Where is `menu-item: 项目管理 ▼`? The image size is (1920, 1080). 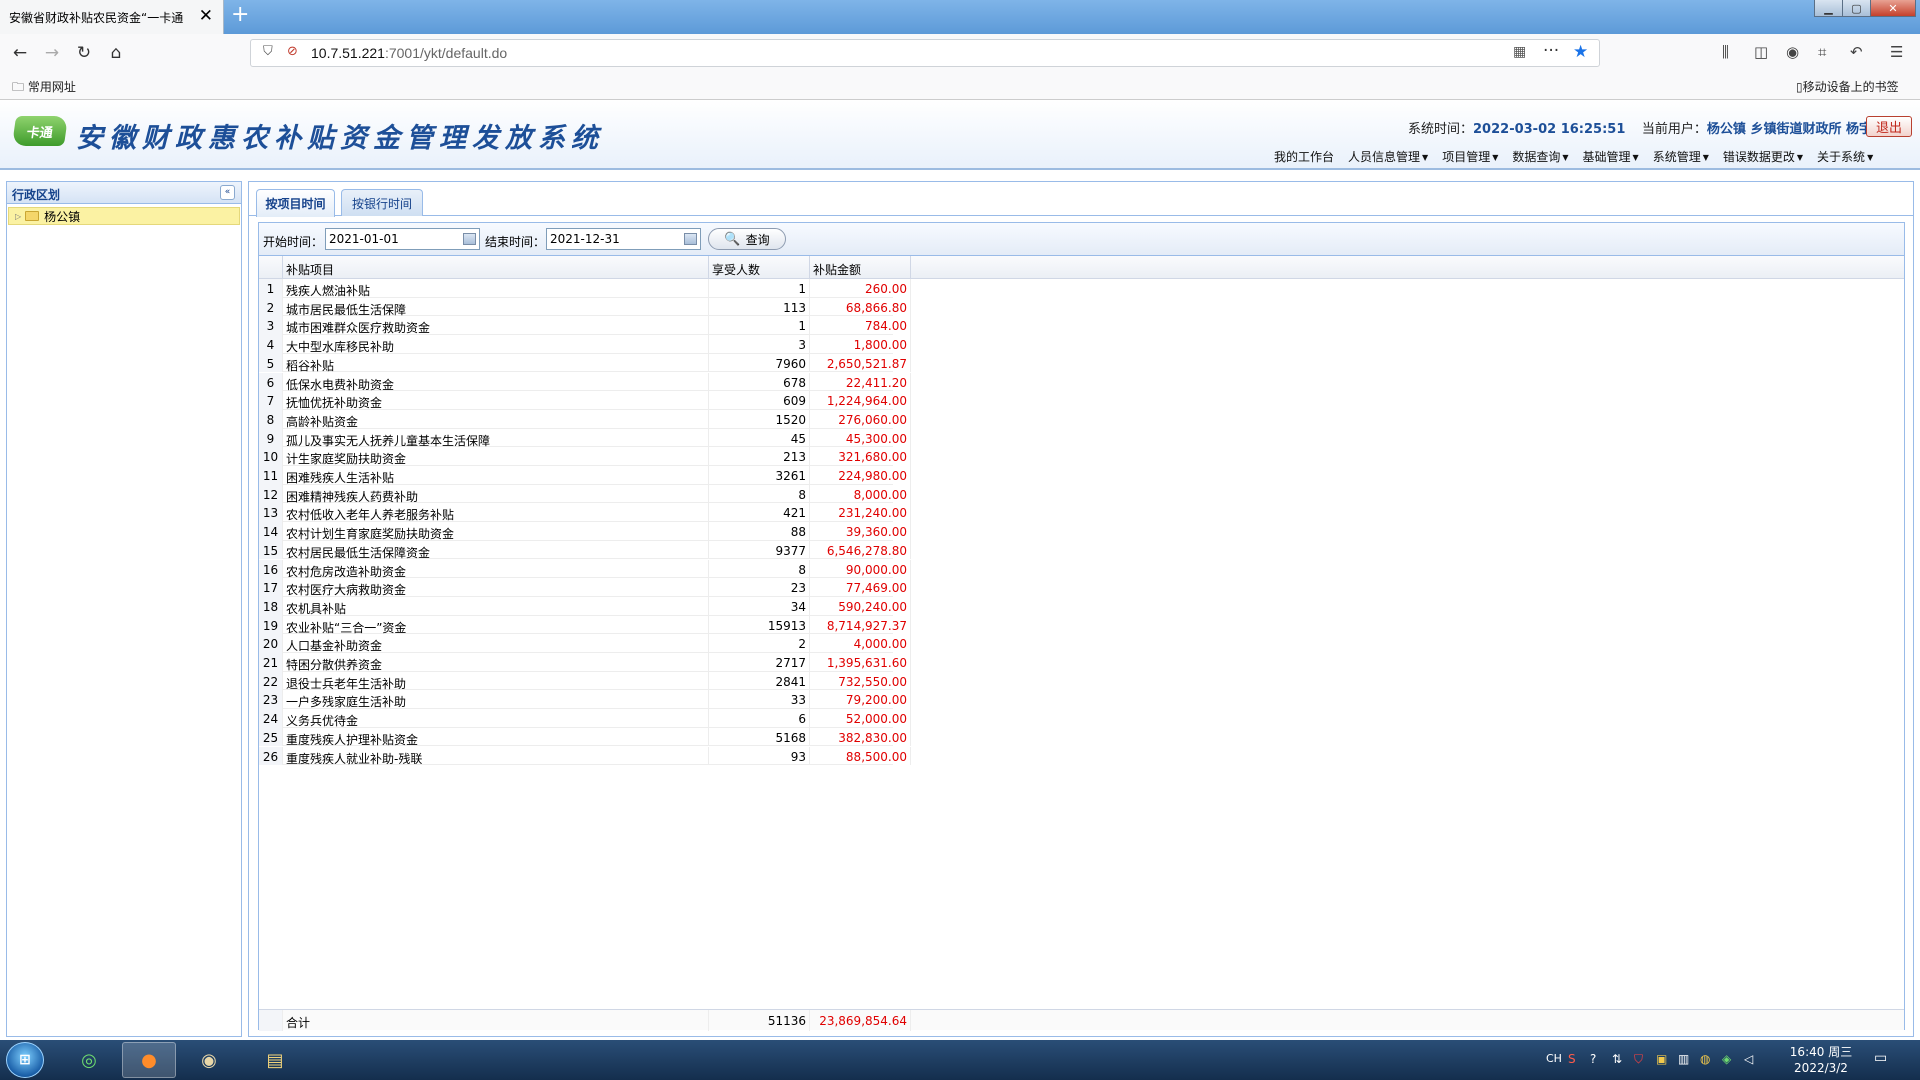 menu-item: 项目管理 ▼ is located at coordinates (1470, 156).